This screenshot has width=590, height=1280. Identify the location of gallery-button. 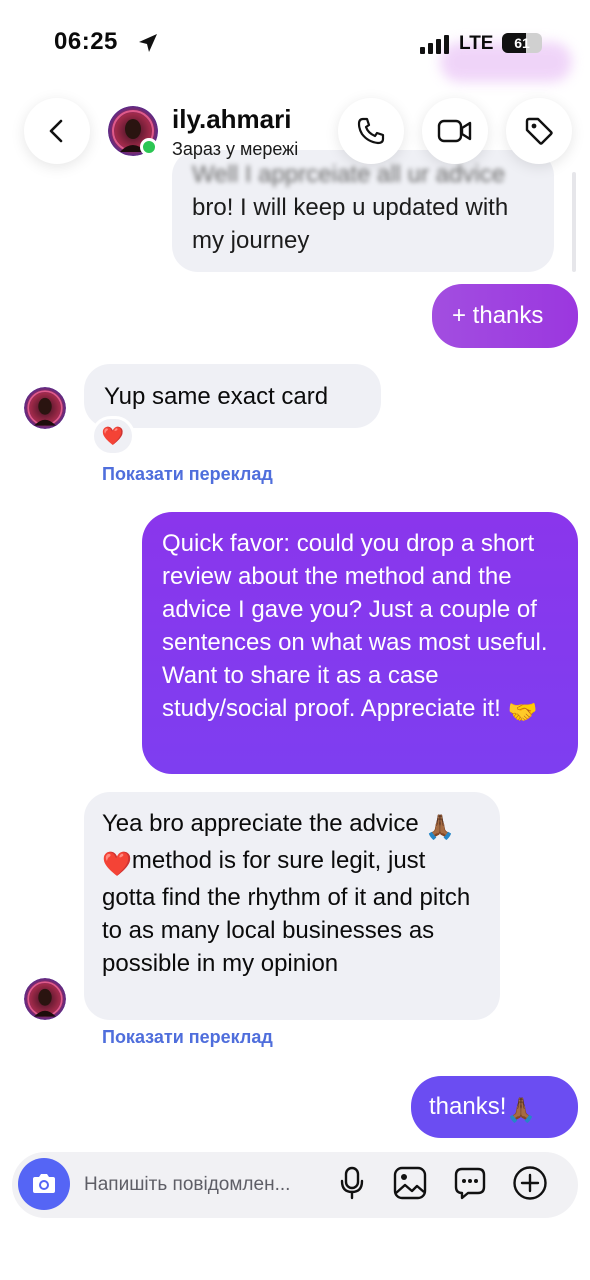
(410, 1183).